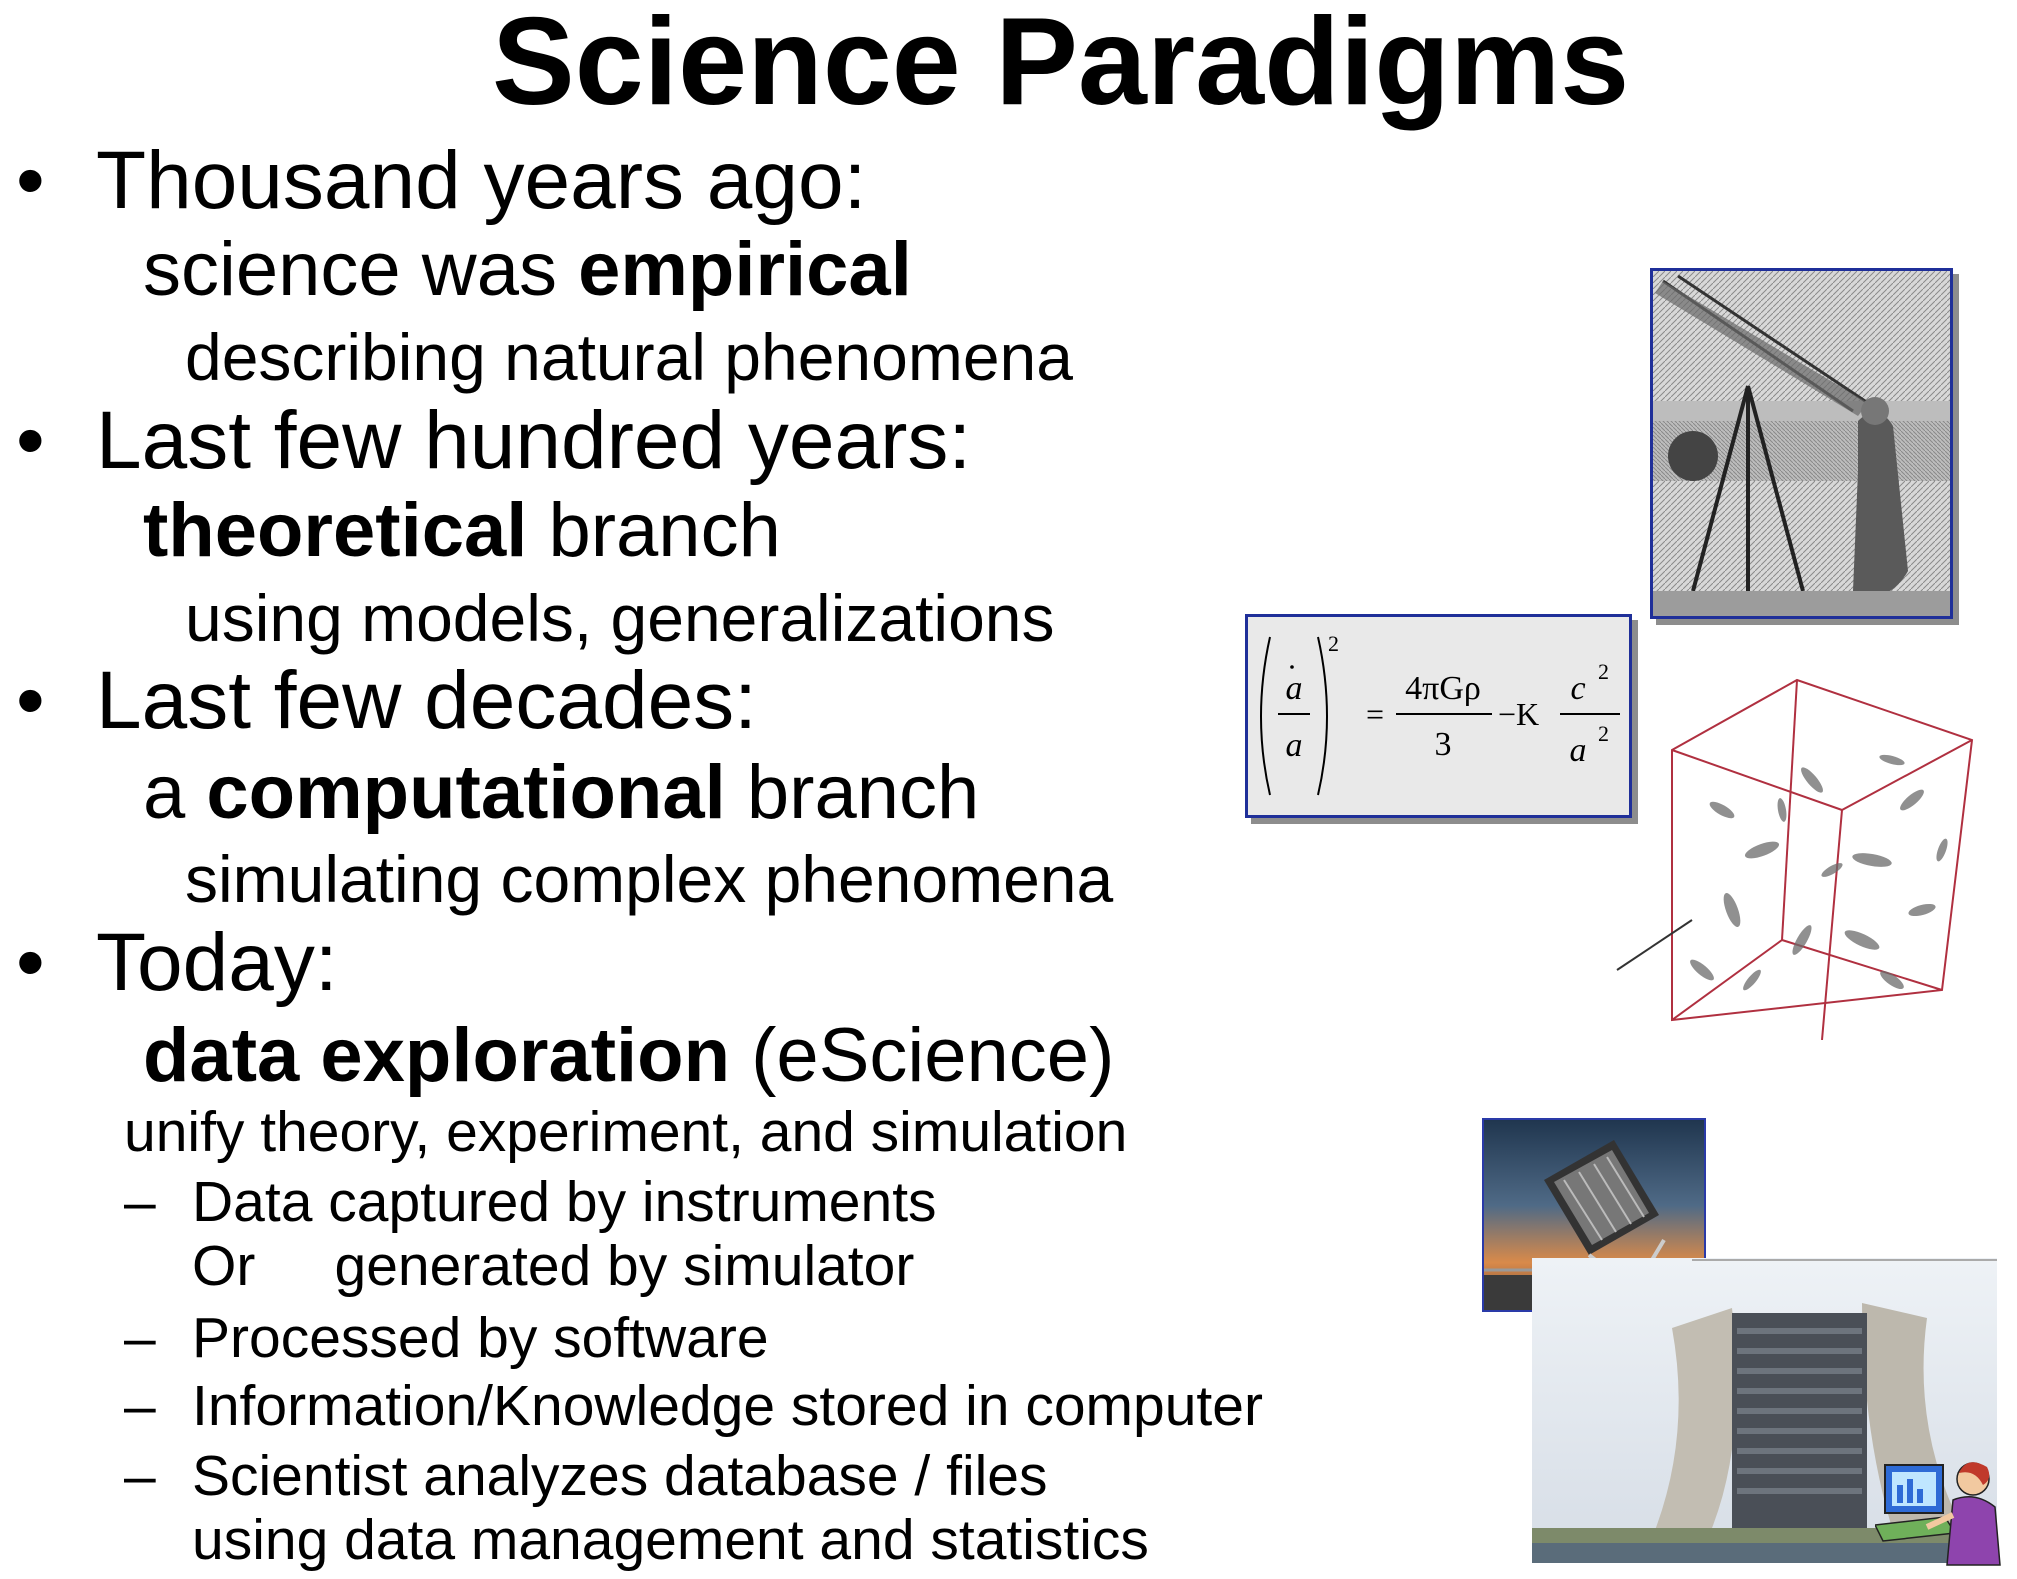  I want to click on today-item: using data management and statistics, so click(670, 1540).